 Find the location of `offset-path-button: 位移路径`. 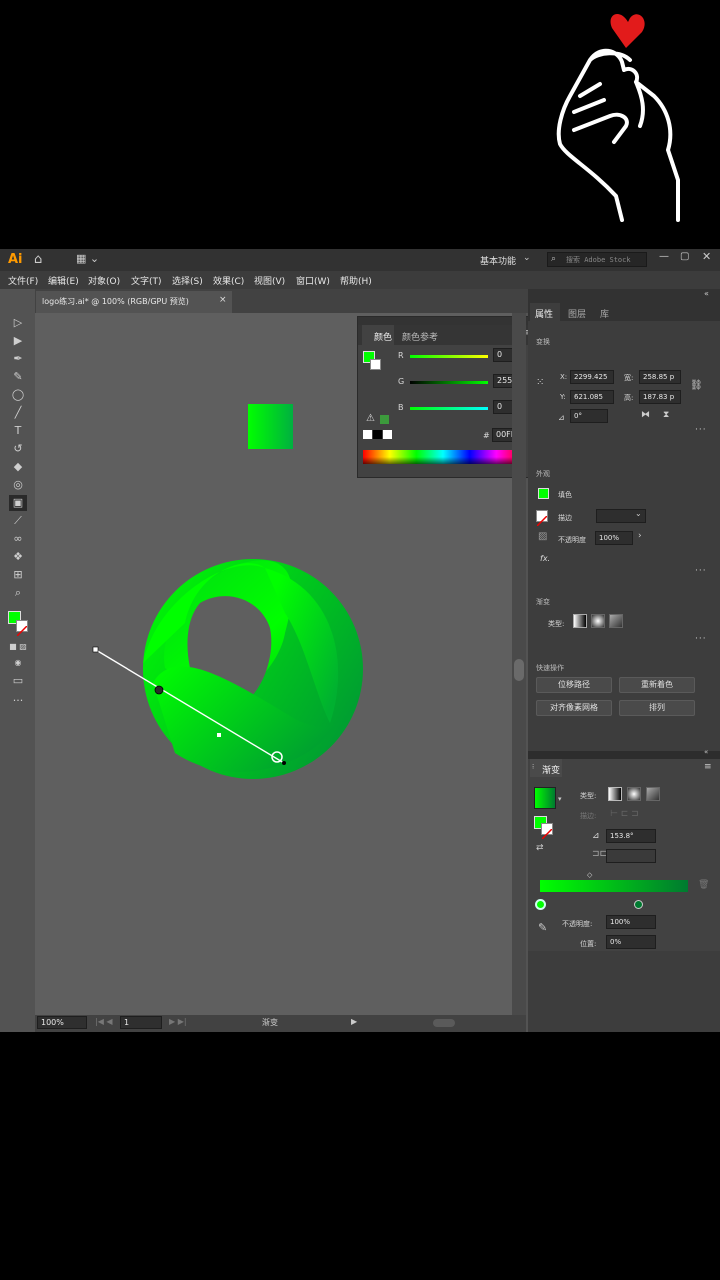

offset-path-button: 位移路径 is located at coordinates (574, 685).